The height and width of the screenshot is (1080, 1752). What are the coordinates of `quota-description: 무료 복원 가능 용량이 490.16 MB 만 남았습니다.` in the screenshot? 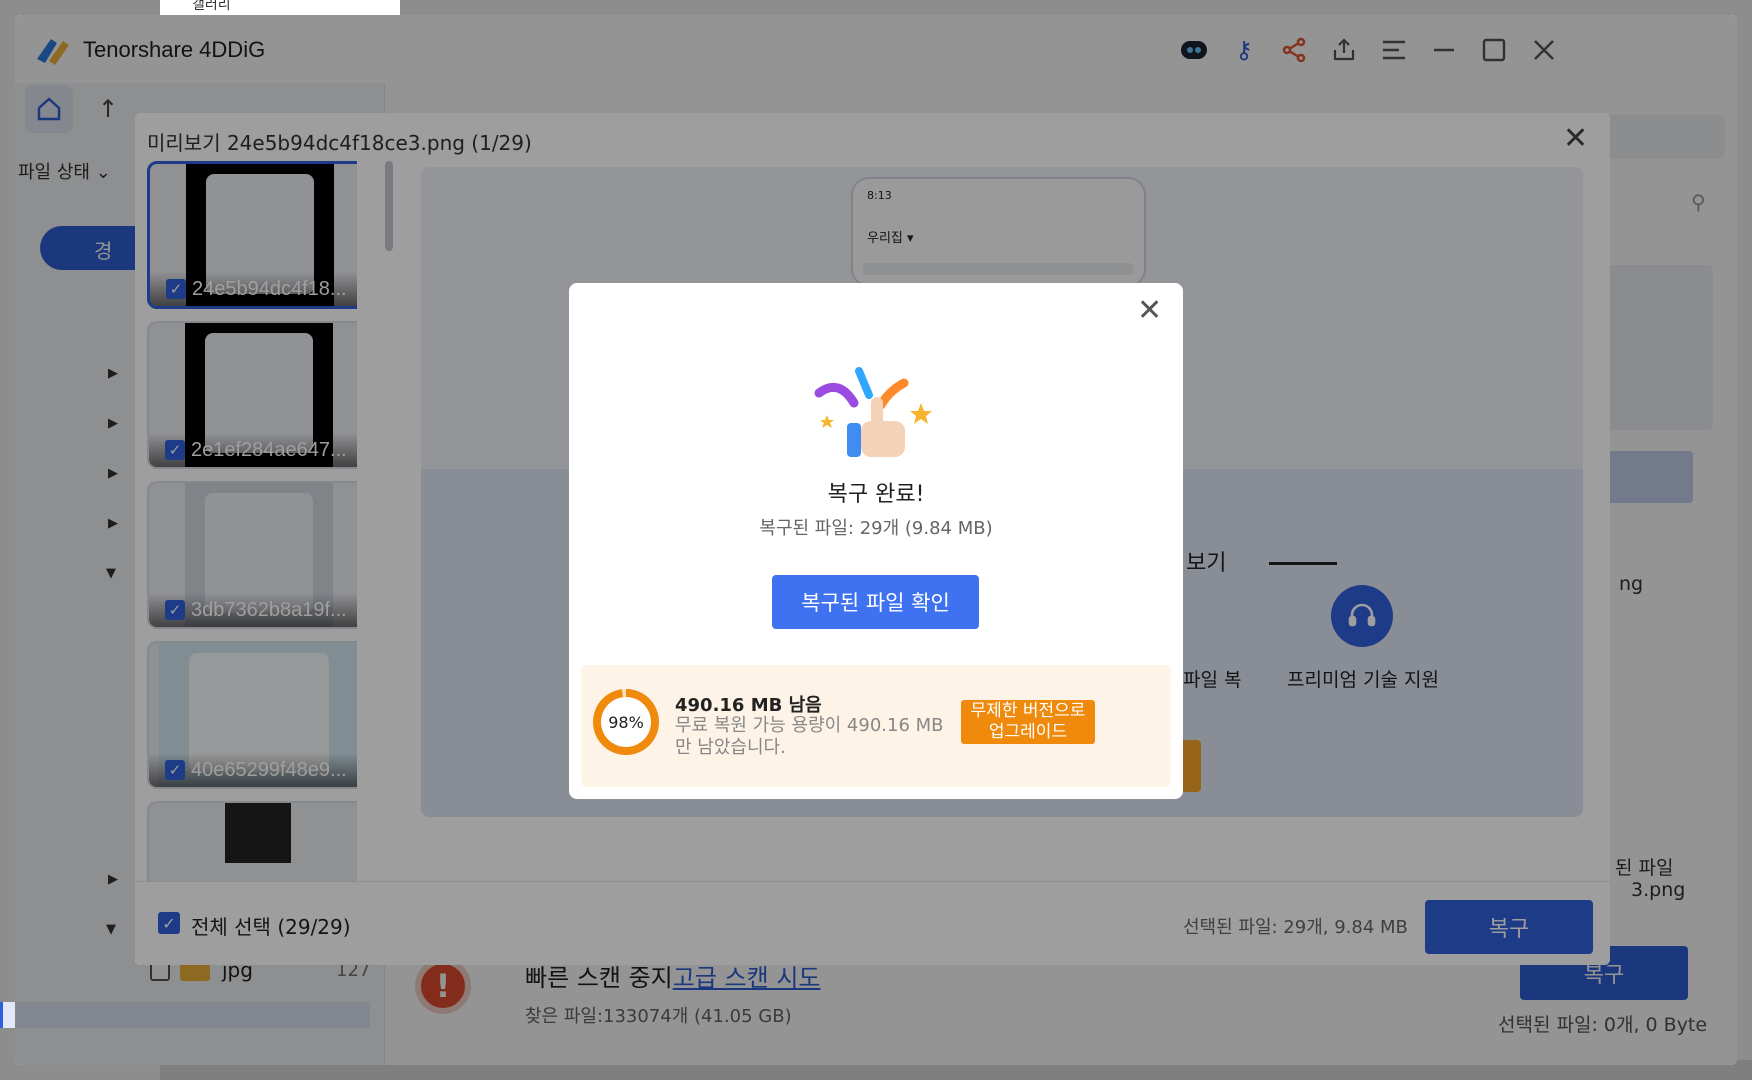 It's located at (809, 736).